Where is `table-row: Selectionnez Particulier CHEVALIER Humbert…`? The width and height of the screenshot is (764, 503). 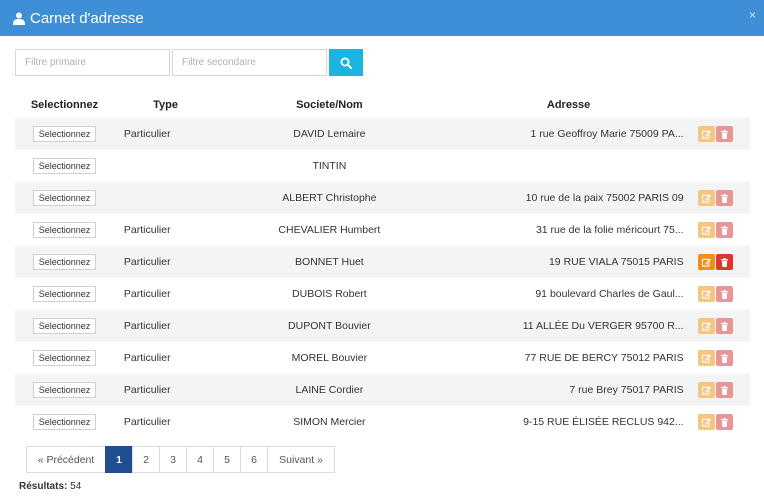 table-row: Selectionnez Particulier CHEVALIER Humbert… is located at coordinates (382, 230).